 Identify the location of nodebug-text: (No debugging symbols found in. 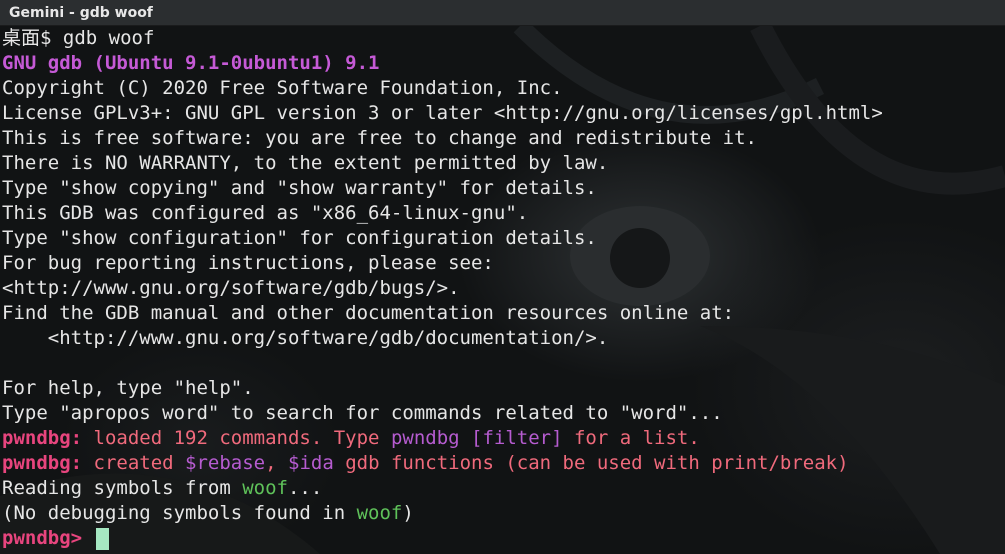
(179, 513).